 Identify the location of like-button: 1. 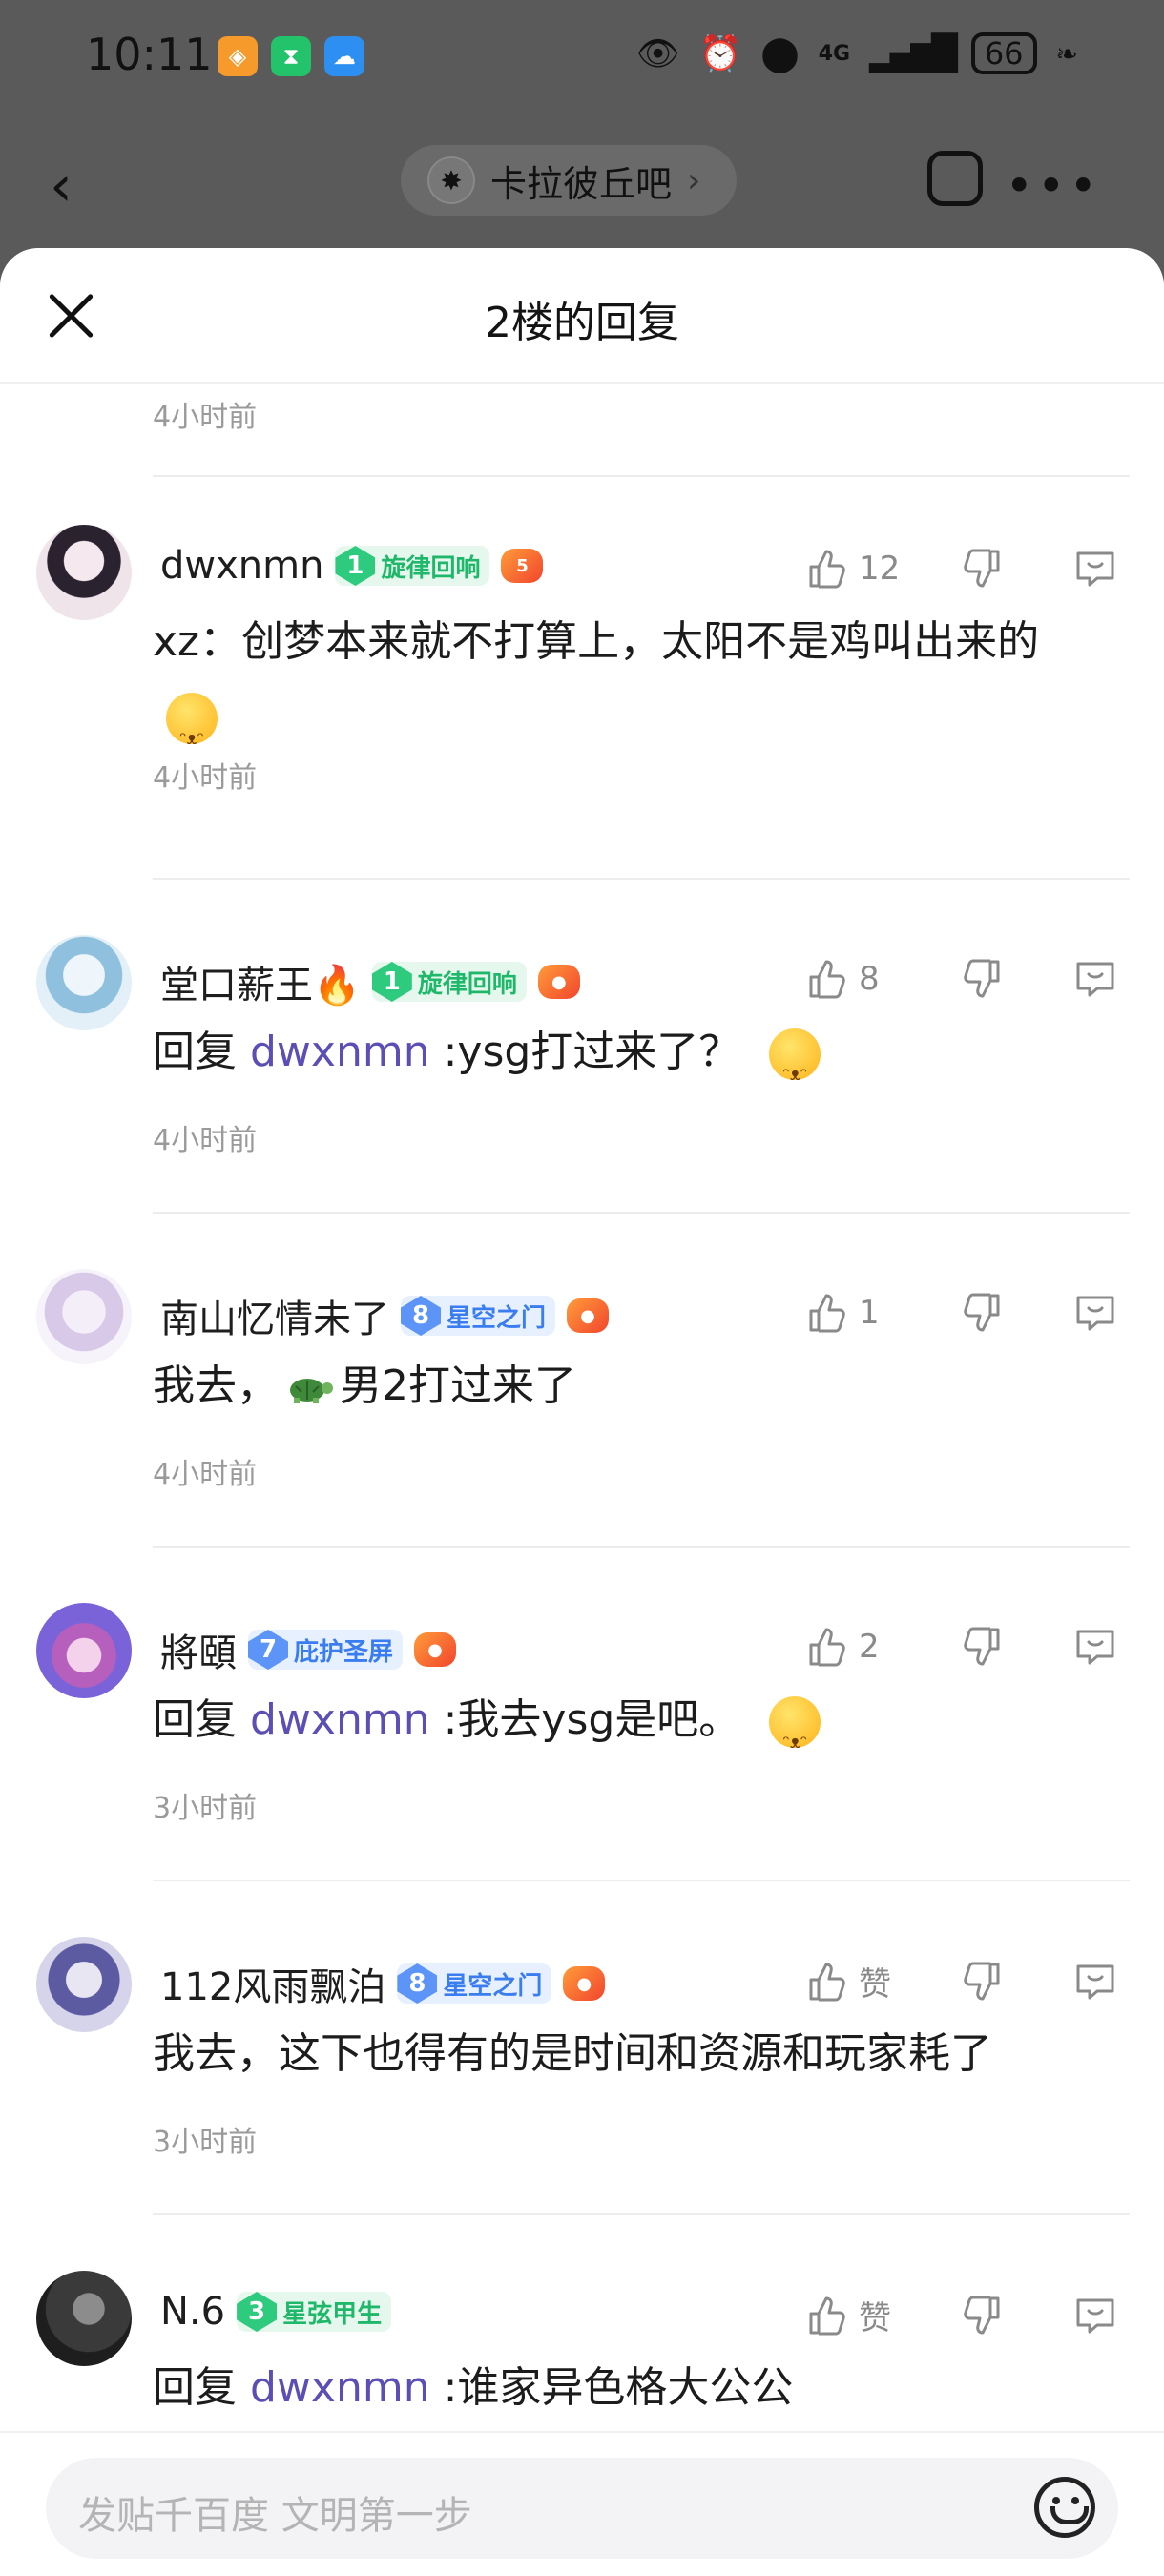
(865, 1313).